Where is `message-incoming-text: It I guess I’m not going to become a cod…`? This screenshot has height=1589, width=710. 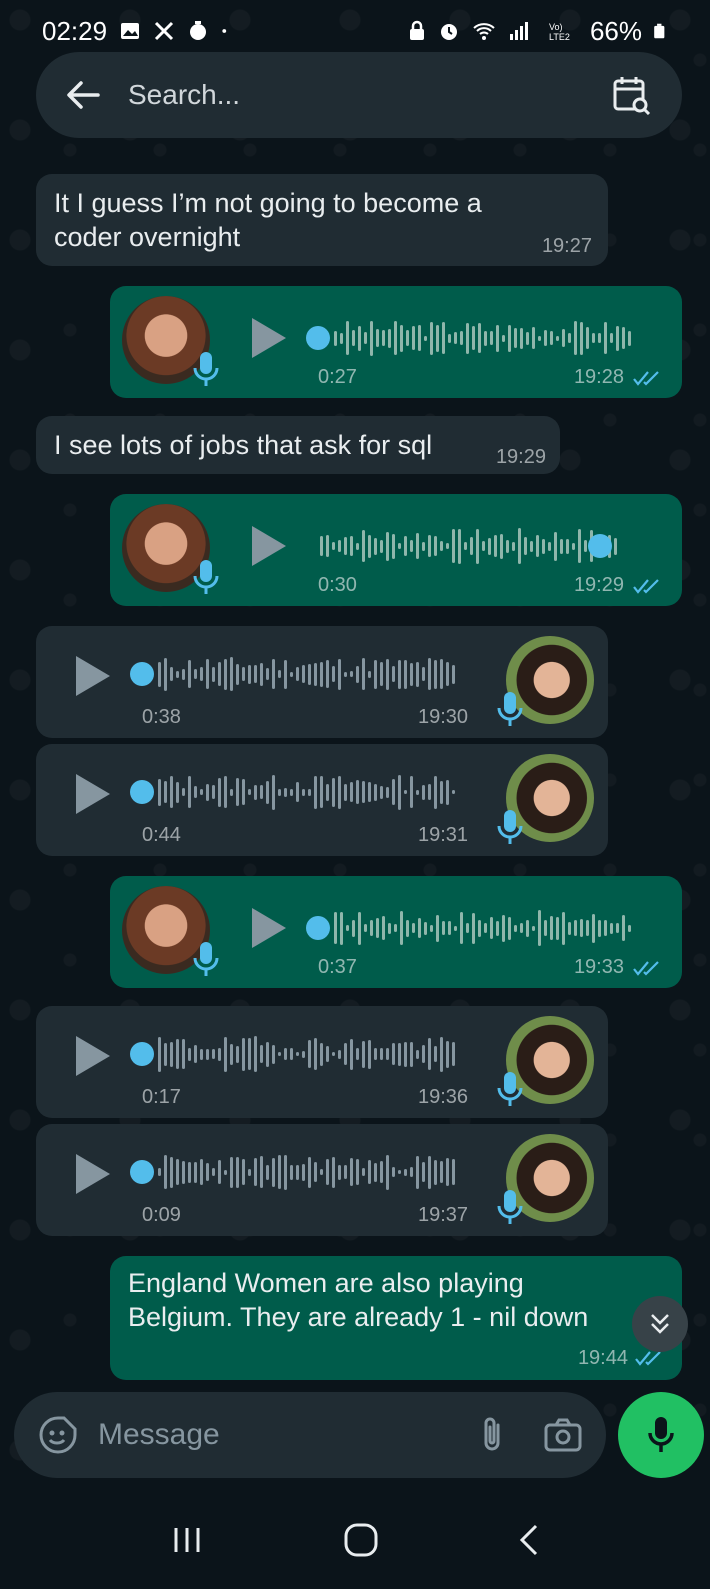 message-incoming-text: It I guess I’m not going to become a cod… is located at coordinates (322, 220).